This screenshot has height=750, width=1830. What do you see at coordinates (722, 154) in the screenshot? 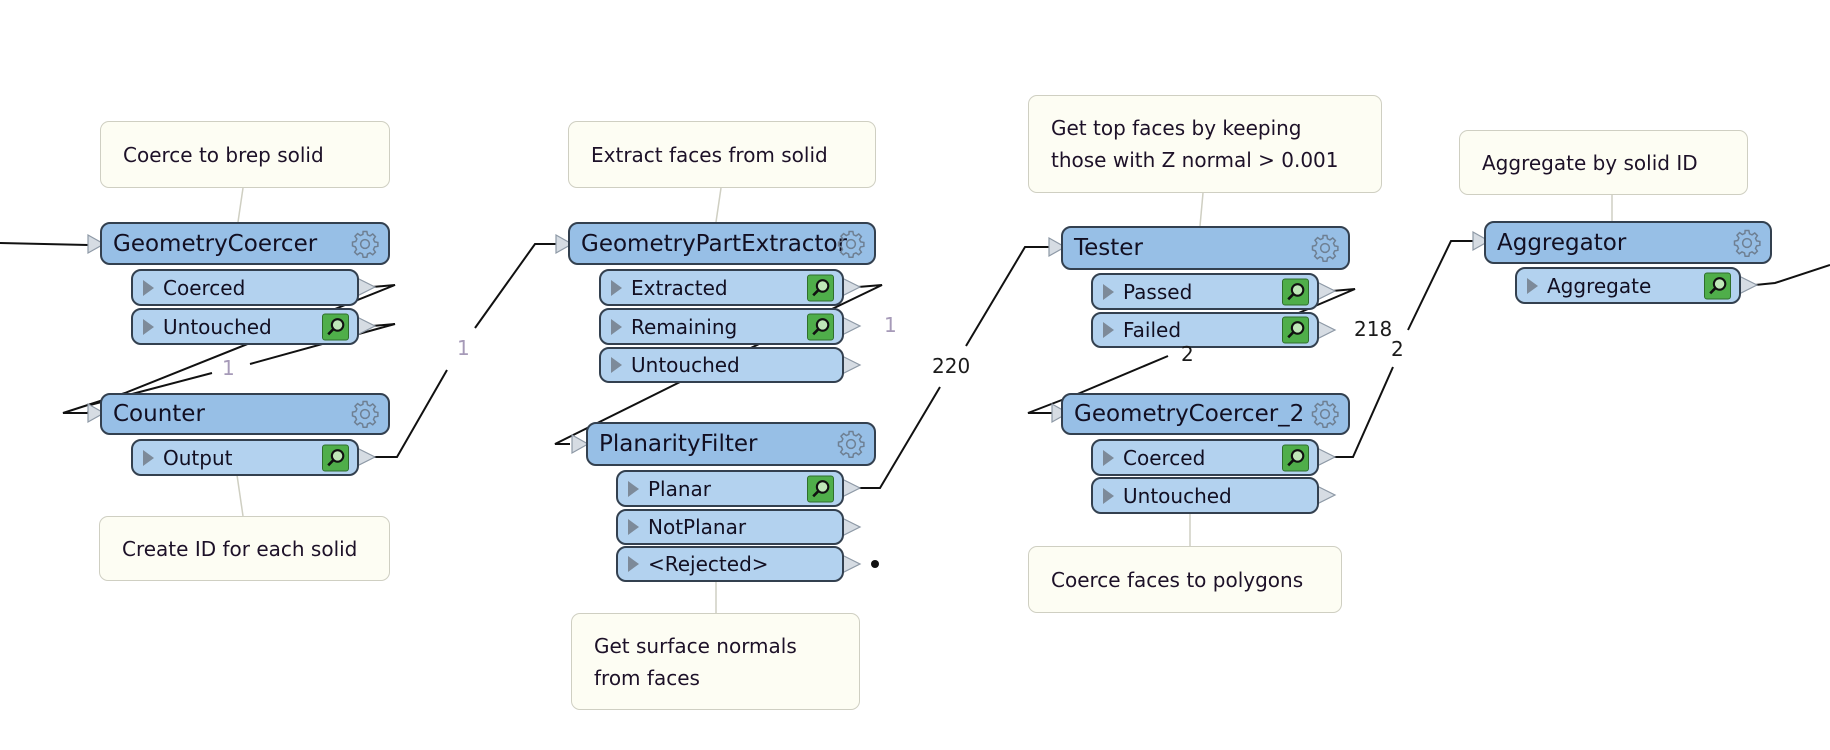
I see `annotation-extract-faces: Extract faces from solid` at bounding box center [722, 154].